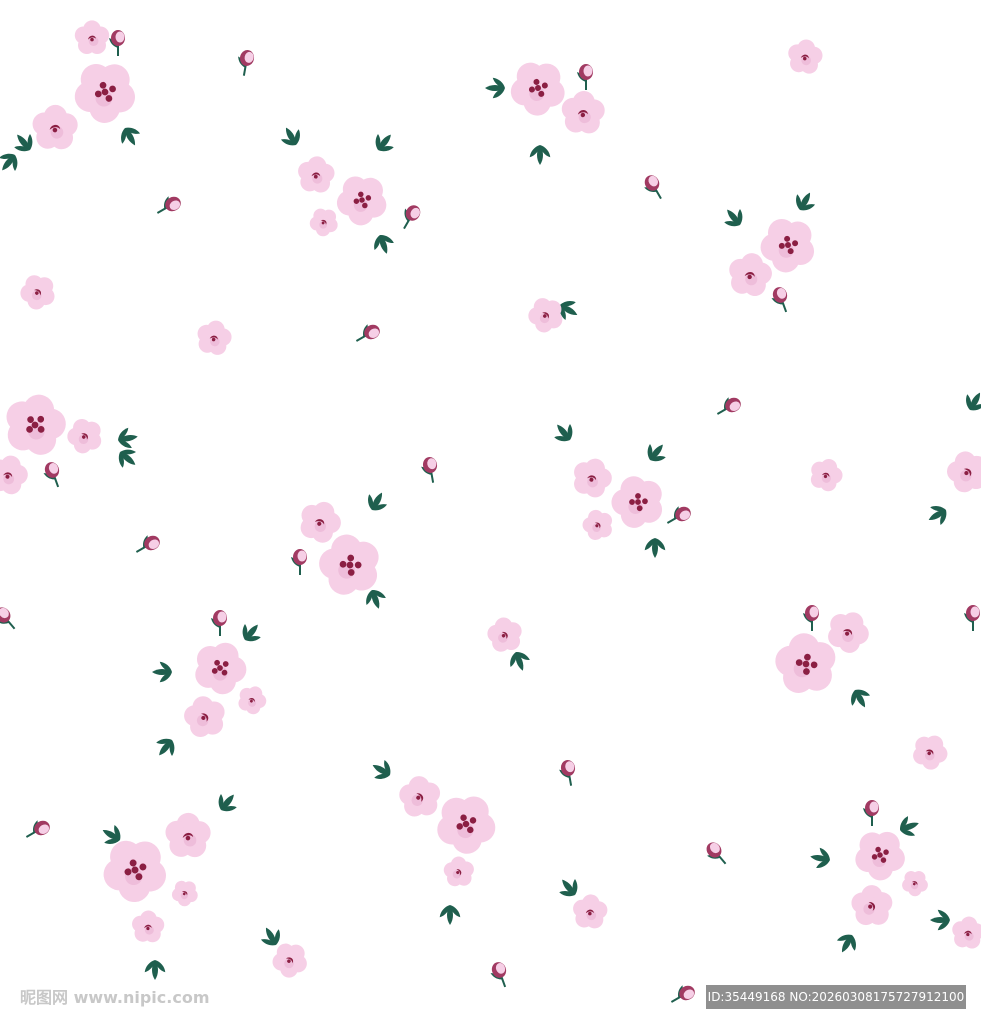 The width and height of the screenshot is (981, 1024). What do you see at coordinates (115, 997) in the screenshot?
I see `site-watermark: 昵图网 www.nipic.com` at bounding box center [115, 997].